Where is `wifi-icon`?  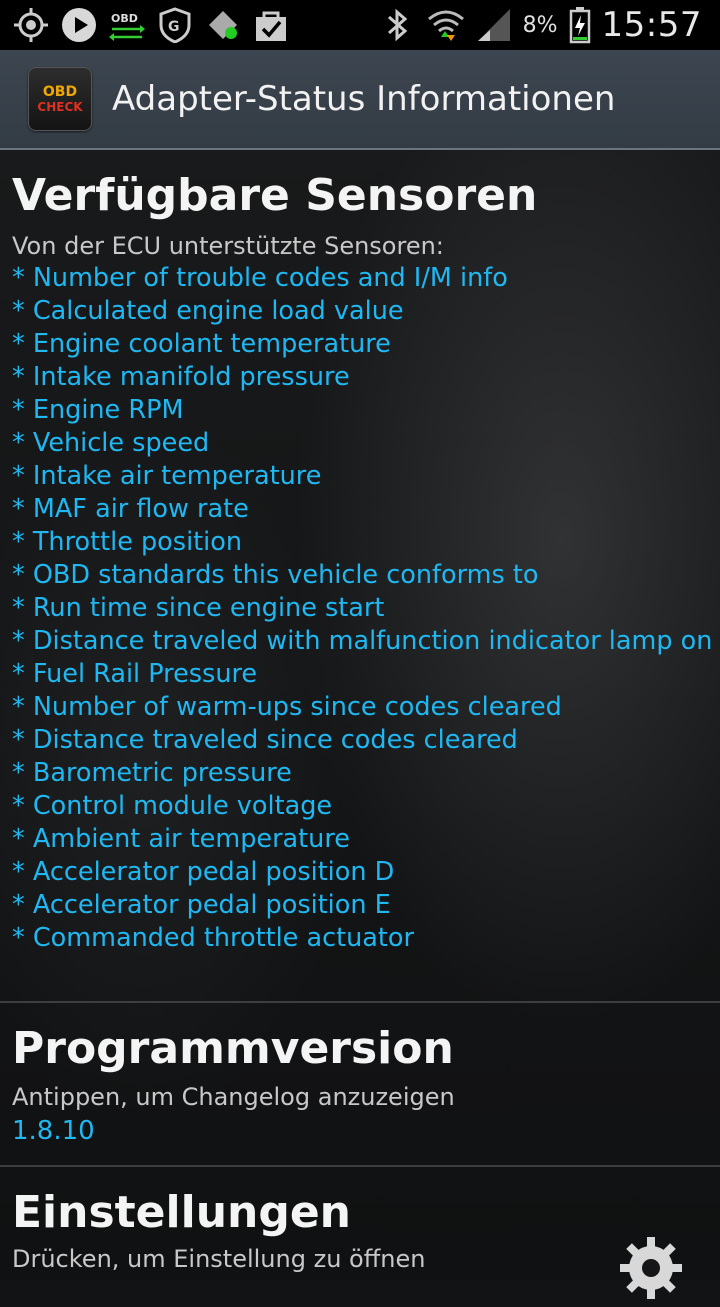 wifi-icon is located at coordinates (446, 25).